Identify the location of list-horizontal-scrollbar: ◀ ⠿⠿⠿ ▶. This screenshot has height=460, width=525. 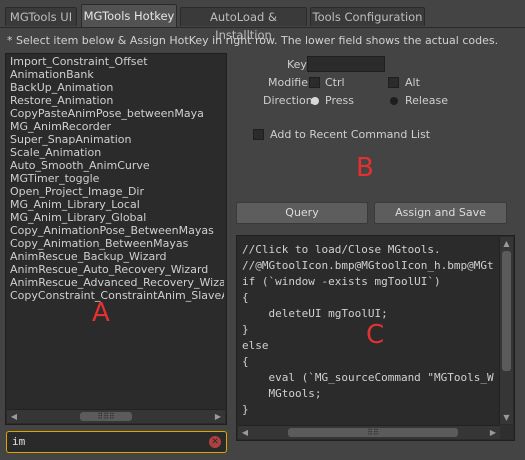
(116, 416).